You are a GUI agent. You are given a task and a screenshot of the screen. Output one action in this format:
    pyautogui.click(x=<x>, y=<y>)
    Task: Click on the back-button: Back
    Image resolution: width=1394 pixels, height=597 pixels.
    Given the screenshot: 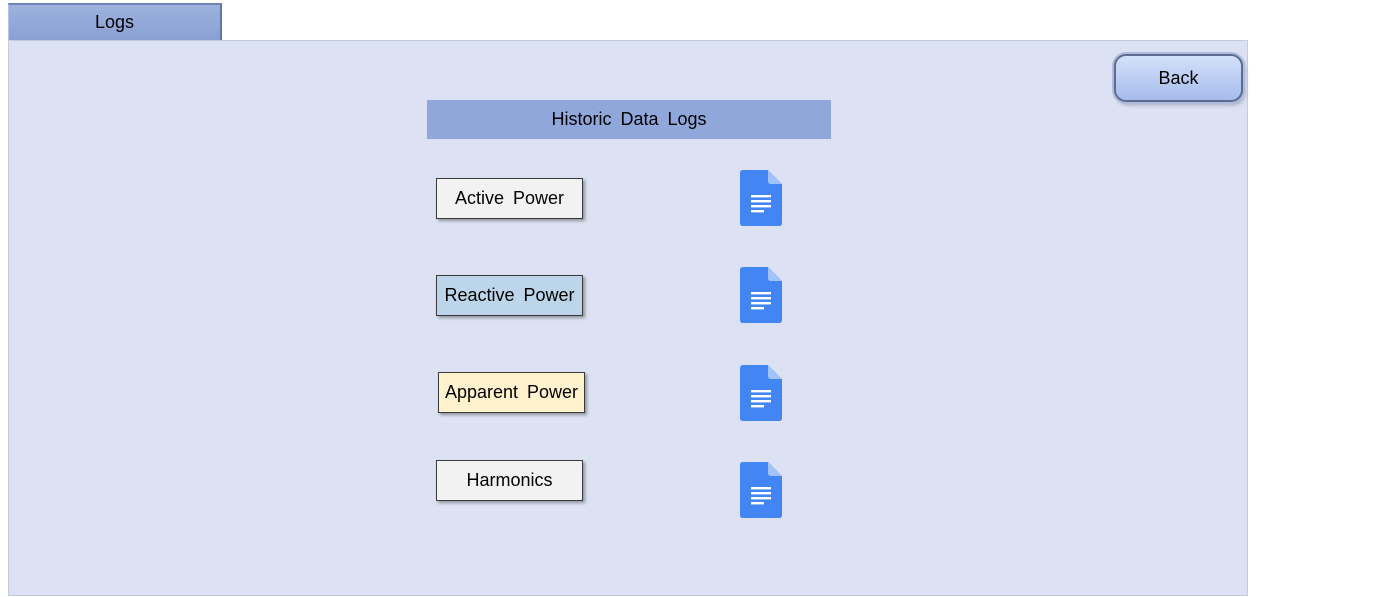 What is the action you would take?
    pyautogui.click(x=1178, y=78)
    